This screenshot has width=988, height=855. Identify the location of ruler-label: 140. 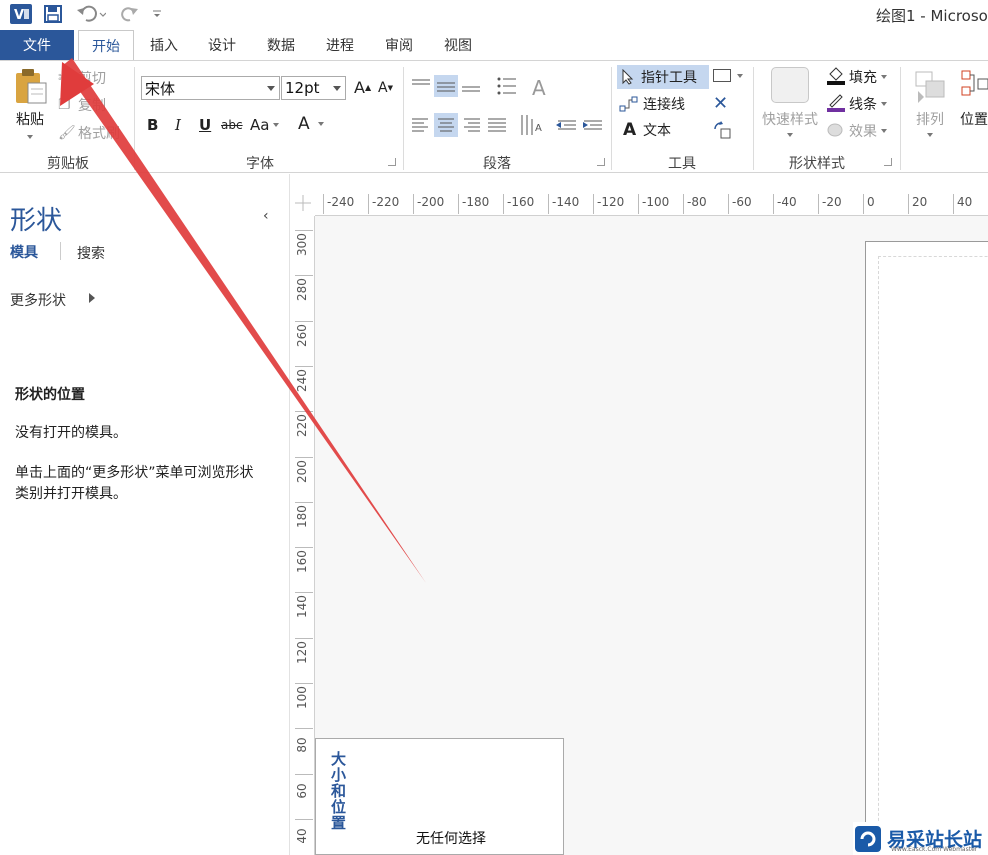
(302, 607).